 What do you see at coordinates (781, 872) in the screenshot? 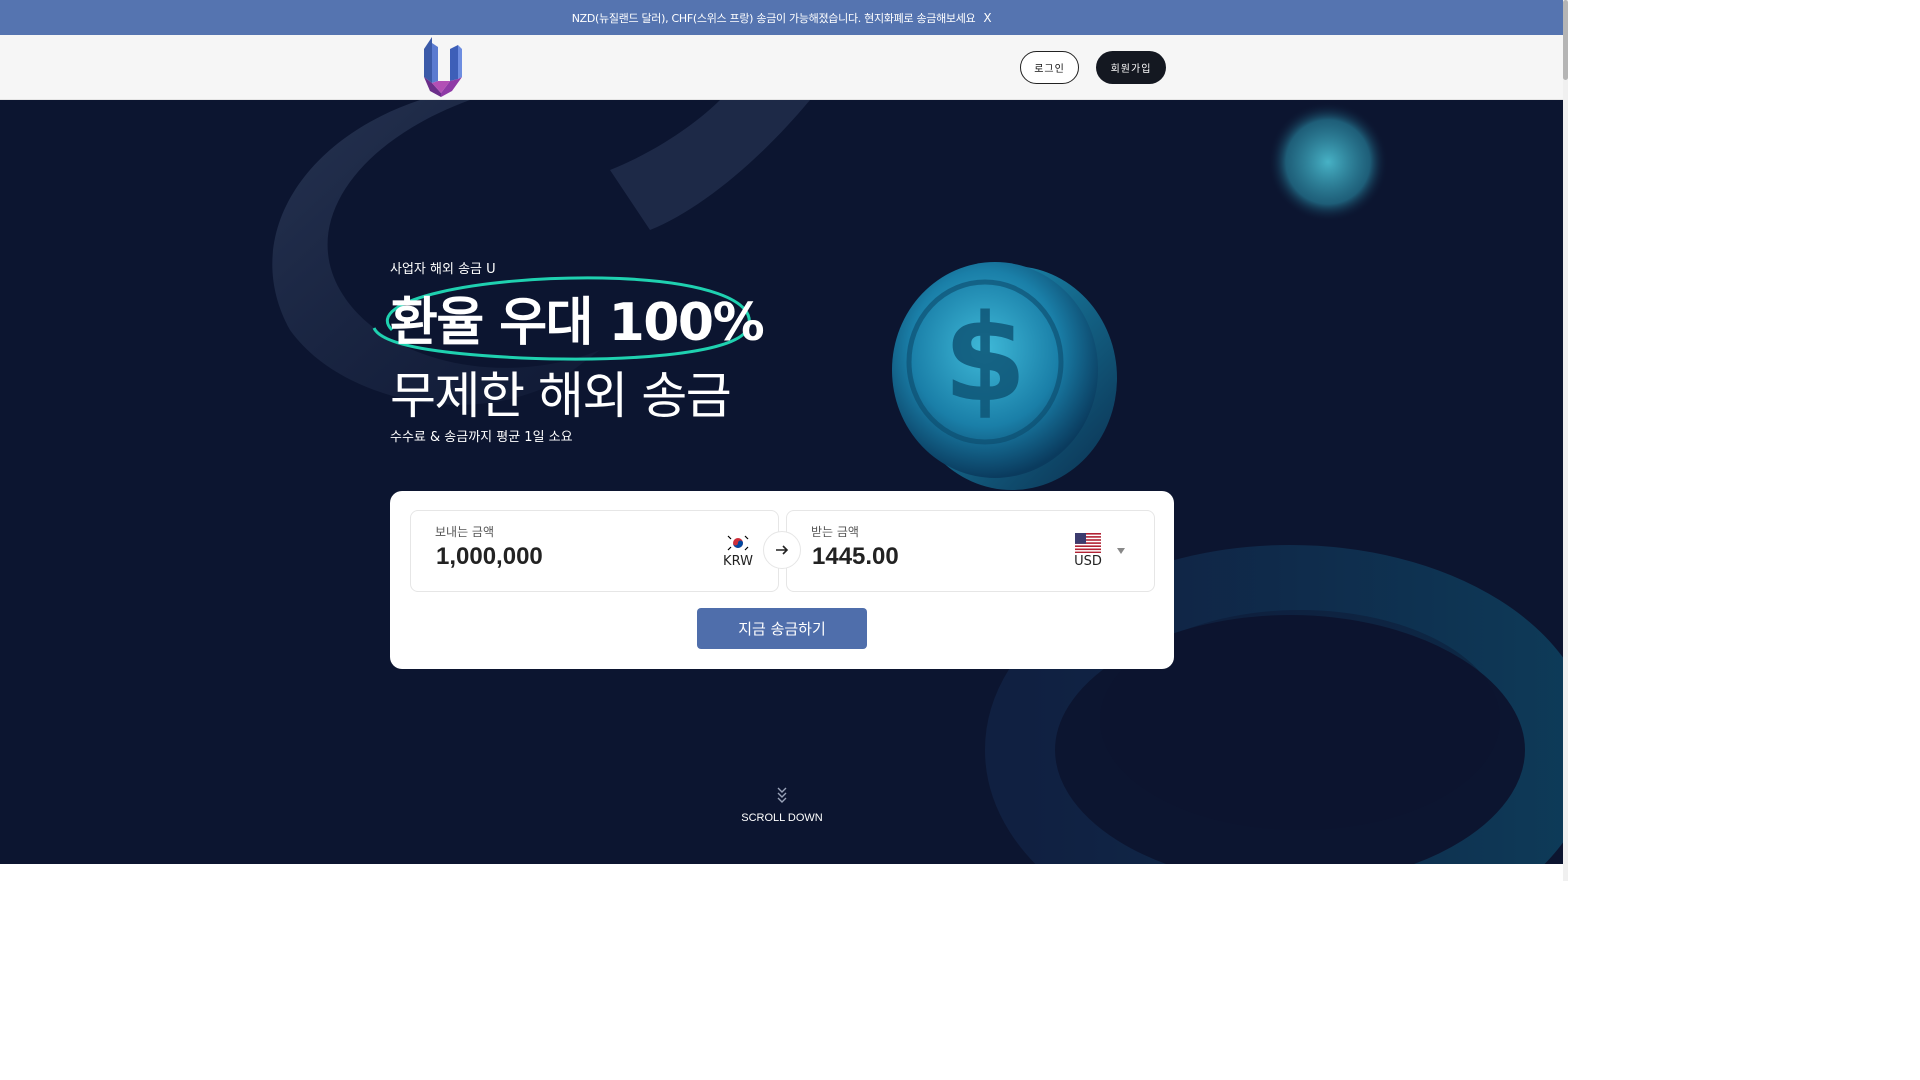
I see `page-bottom` at bounding box center [781, 872].